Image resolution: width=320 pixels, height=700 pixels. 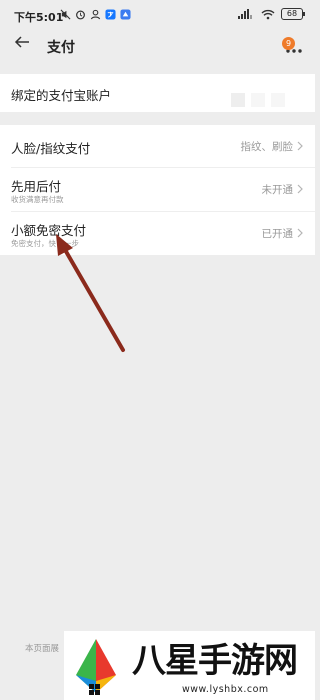 What do you see at coordinates (277, 234) in the screenshot?
I see `small-amount-pay-status: 已开通` at bounding box center [277, 234].